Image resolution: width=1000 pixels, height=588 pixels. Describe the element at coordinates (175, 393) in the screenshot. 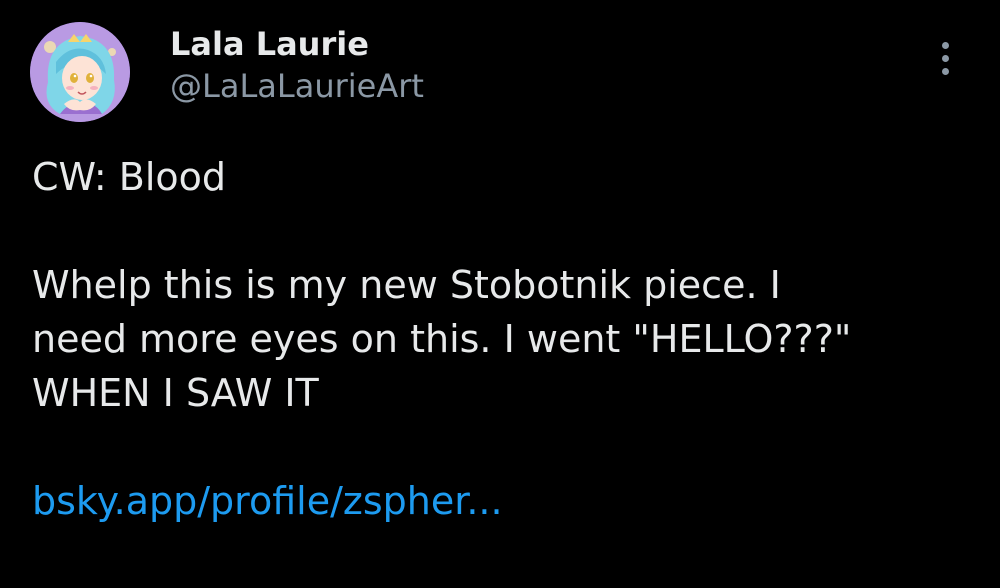

I see `post-text-line: WHEN I SAW IT` at that location.